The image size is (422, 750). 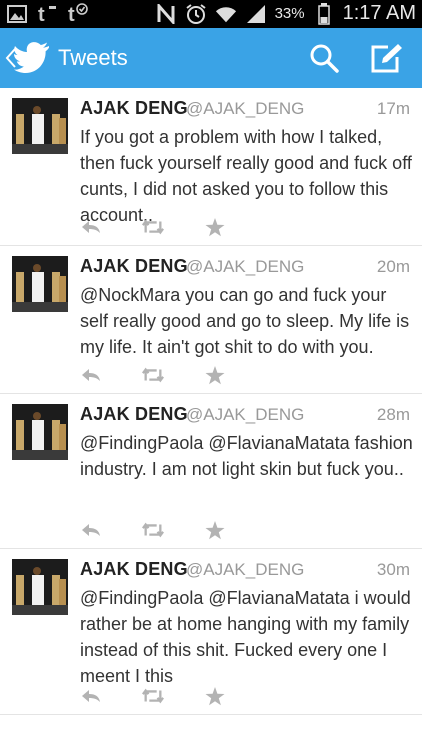 What do you see at coordinates (166, 14) in the screenshot?
I see `nfc-icon` at bounding box center [166, 14].